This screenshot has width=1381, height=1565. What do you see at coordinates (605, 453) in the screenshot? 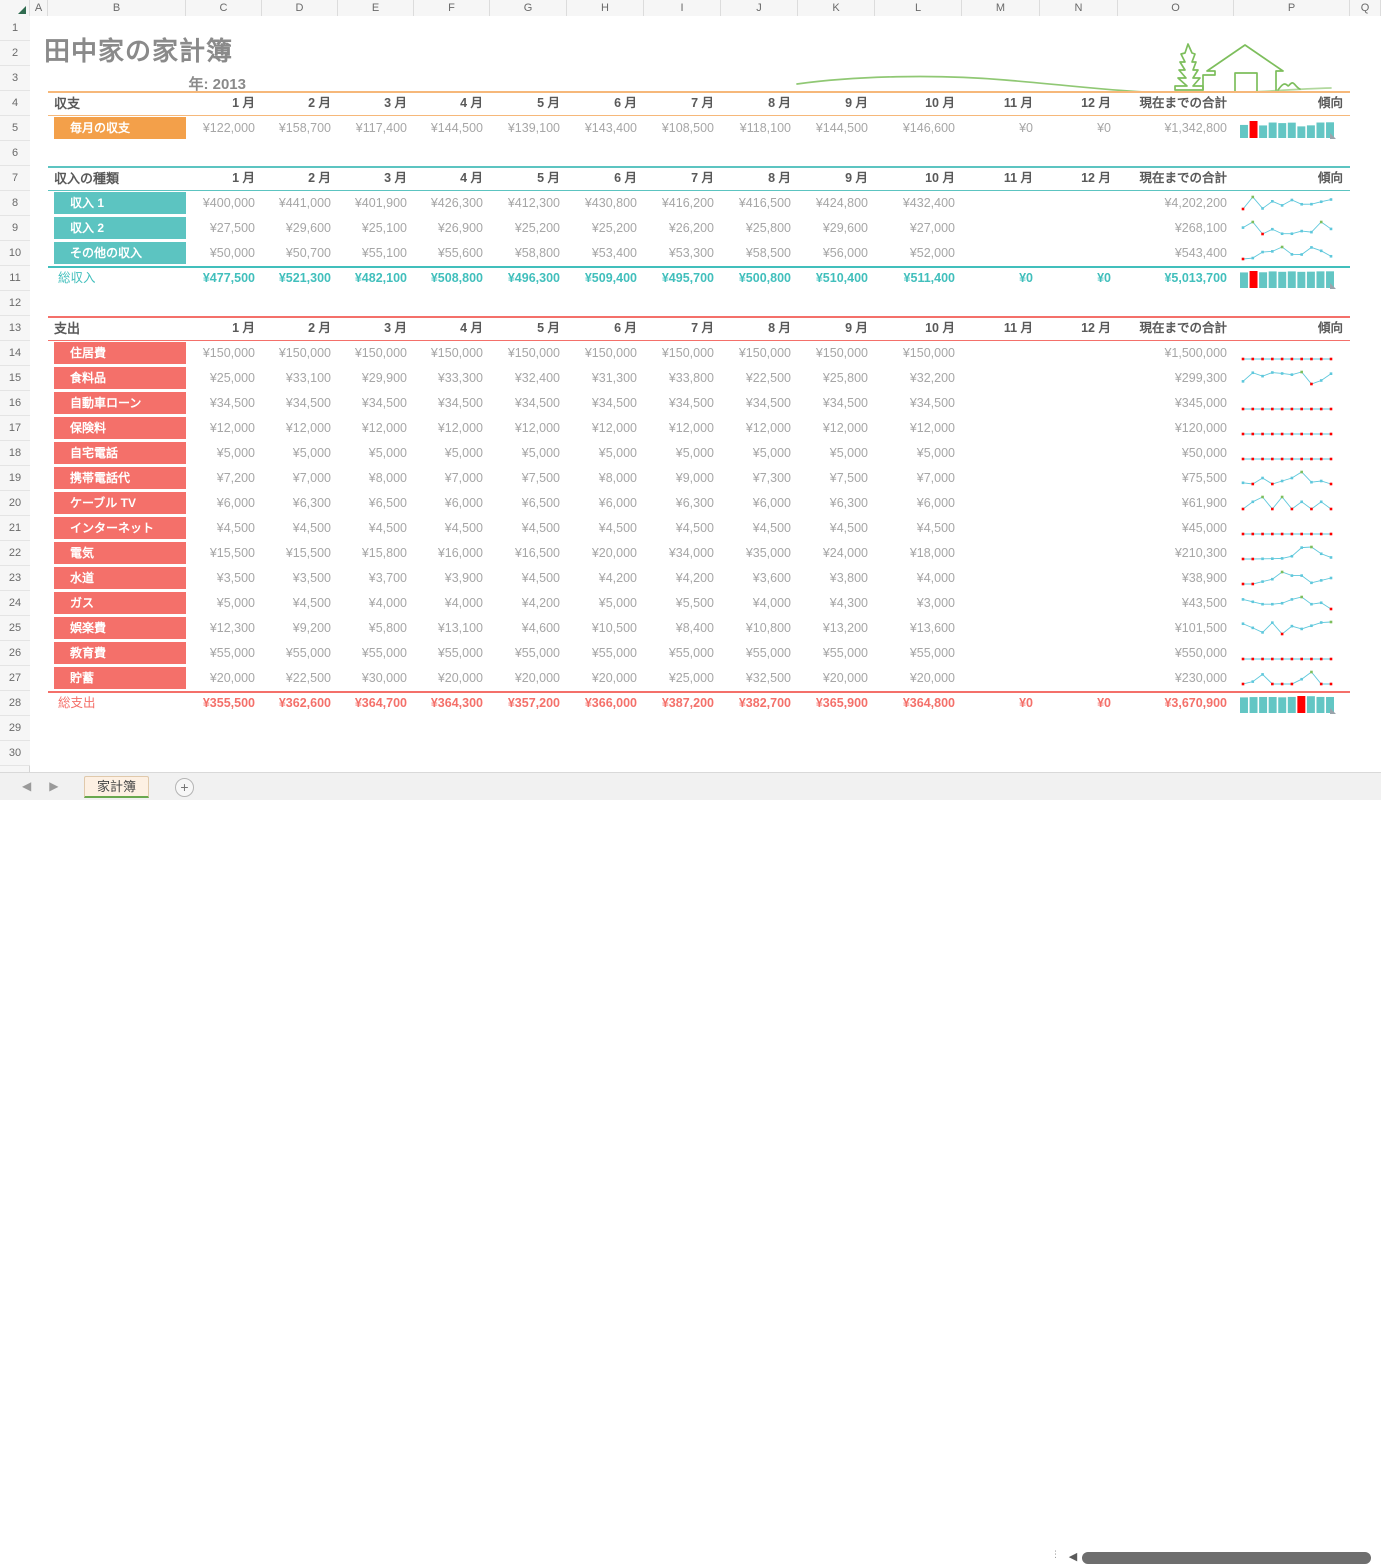
I see `value-expenses-4-m6: ¥5,000` at bounding box center [605, 453].